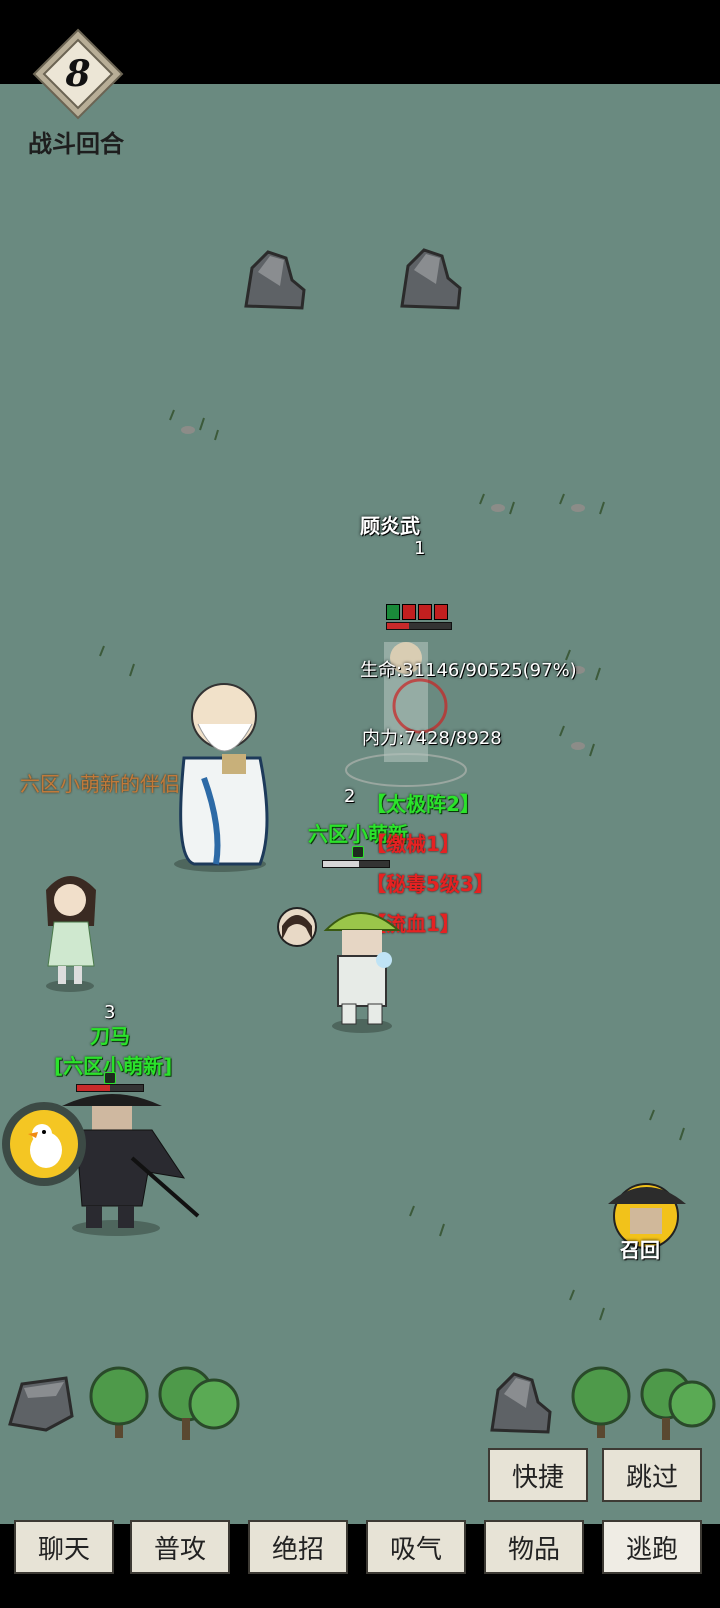  I want to click on flee-button: 逃跑, so click(652, 1547).